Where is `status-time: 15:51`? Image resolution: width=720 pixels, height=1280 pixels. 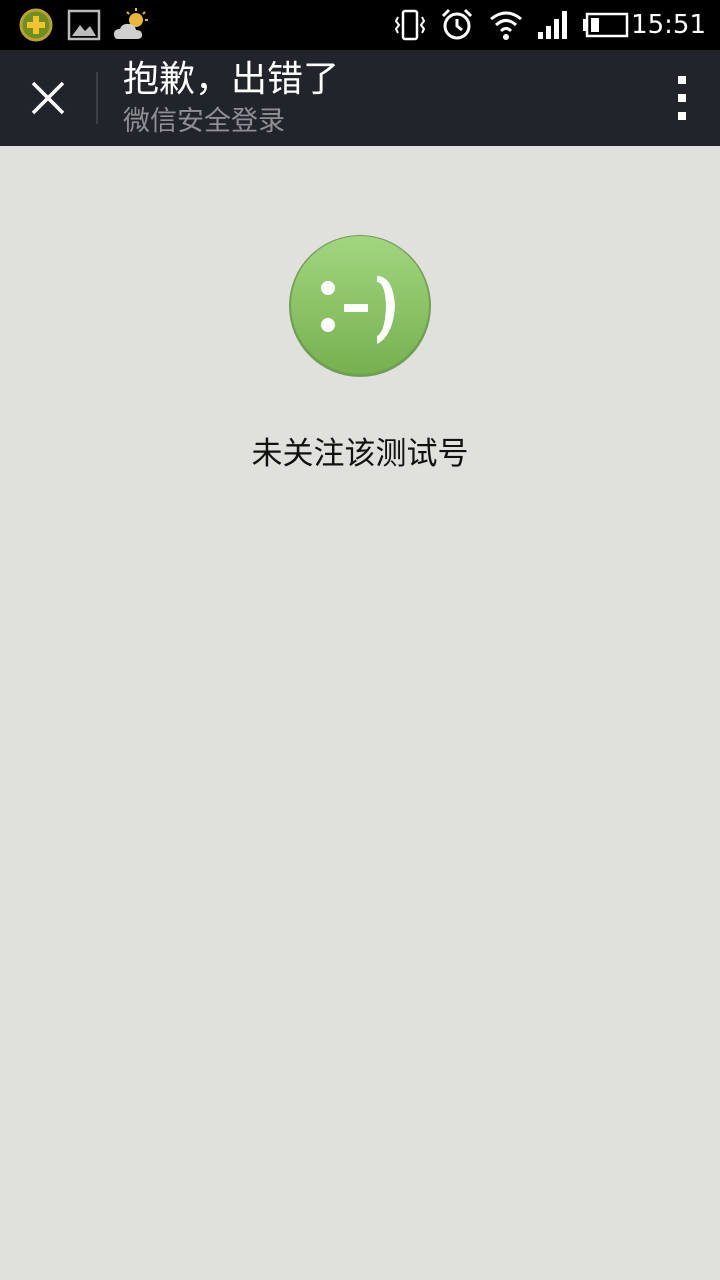 status-time: 15:51 is located at coordinates (668, 25).